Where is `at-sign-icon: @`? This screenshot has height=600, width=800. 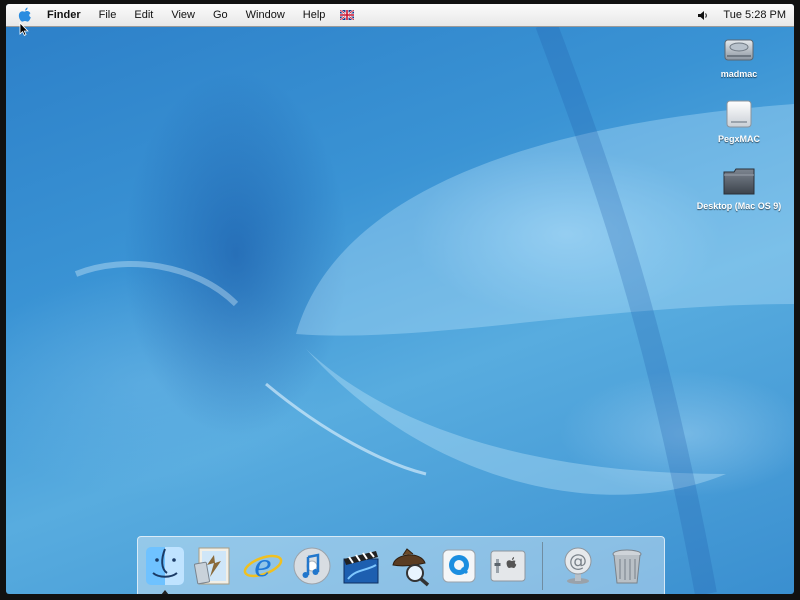
at-sign-icon: @ is located at coordinates (578, 565).